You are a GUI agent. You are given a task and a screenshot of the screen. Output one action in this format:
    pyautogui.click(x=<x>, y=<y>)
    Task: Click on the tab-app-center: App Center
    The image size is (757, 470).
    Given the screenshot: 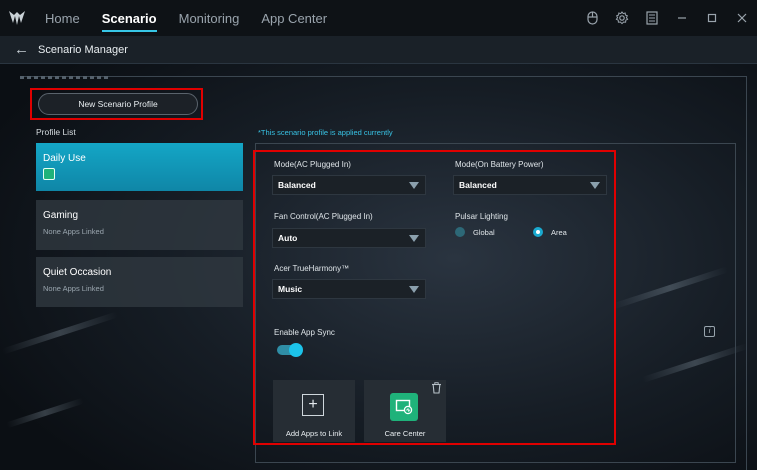 What is the action you would take?
    pyautogui.click(x=294, y=18)
    